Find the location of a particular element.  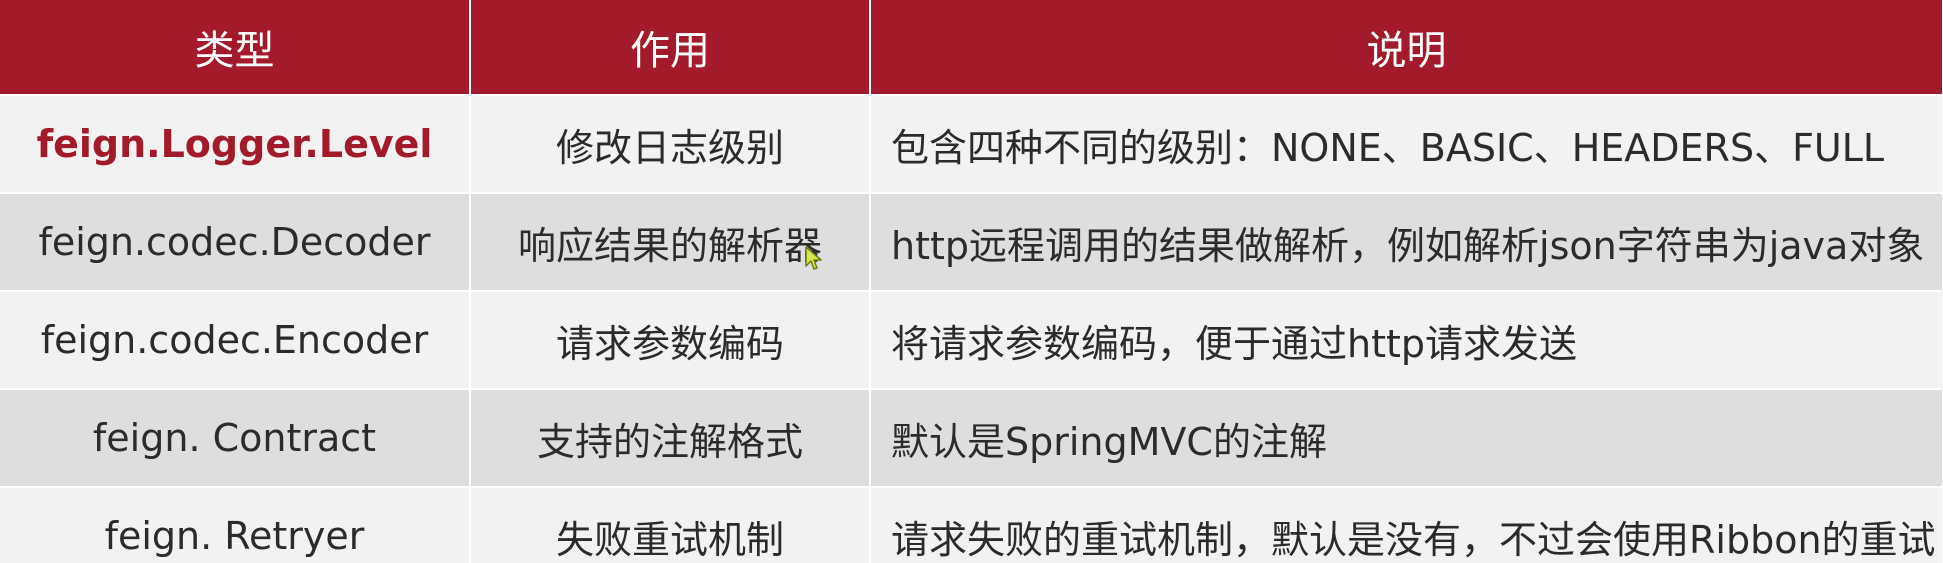

header-purpose: 作用 is located at coordinates (670, 48).